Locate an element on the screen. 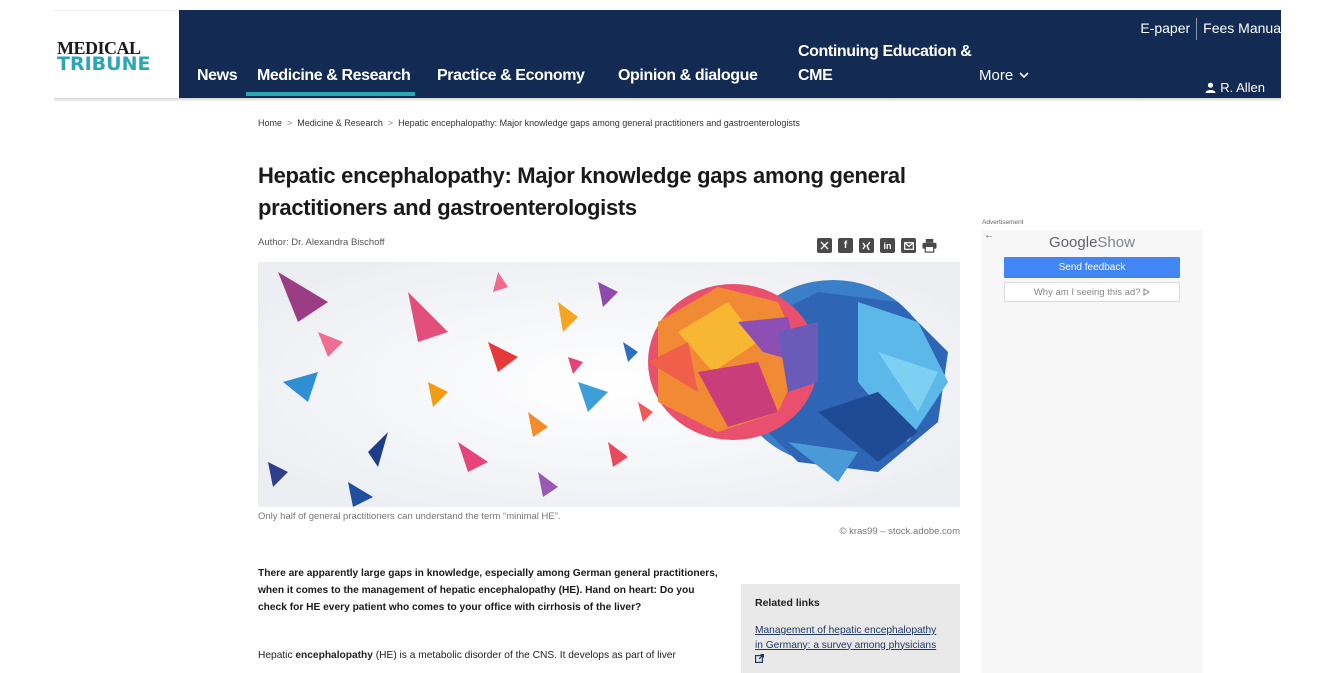  share-bar: f in is located at coordinates (877, 245).